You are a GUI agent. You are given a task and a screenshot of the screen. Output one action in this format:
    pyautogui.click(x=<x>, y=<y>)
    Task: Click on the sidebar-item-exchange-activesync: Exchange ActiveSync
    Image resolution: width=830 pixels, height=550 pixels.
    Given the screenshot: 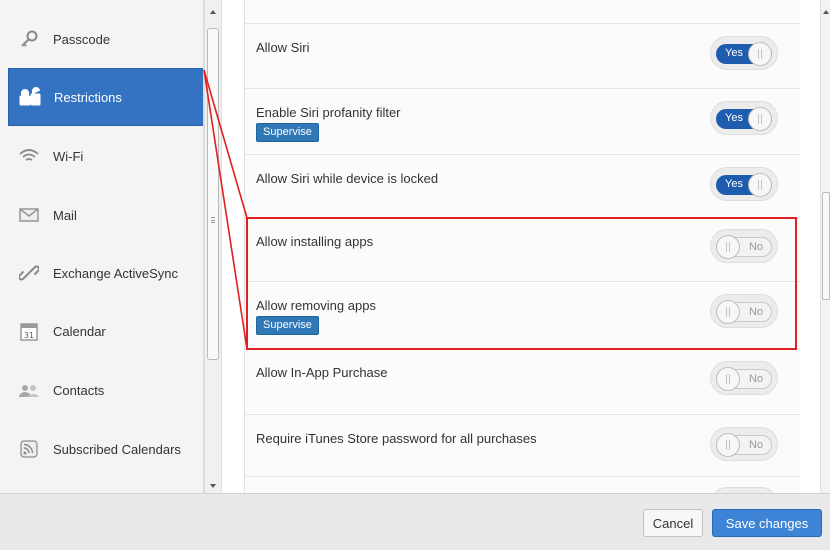 What is the action you would take?
    pyautogui.click(x=105, y=273)
    